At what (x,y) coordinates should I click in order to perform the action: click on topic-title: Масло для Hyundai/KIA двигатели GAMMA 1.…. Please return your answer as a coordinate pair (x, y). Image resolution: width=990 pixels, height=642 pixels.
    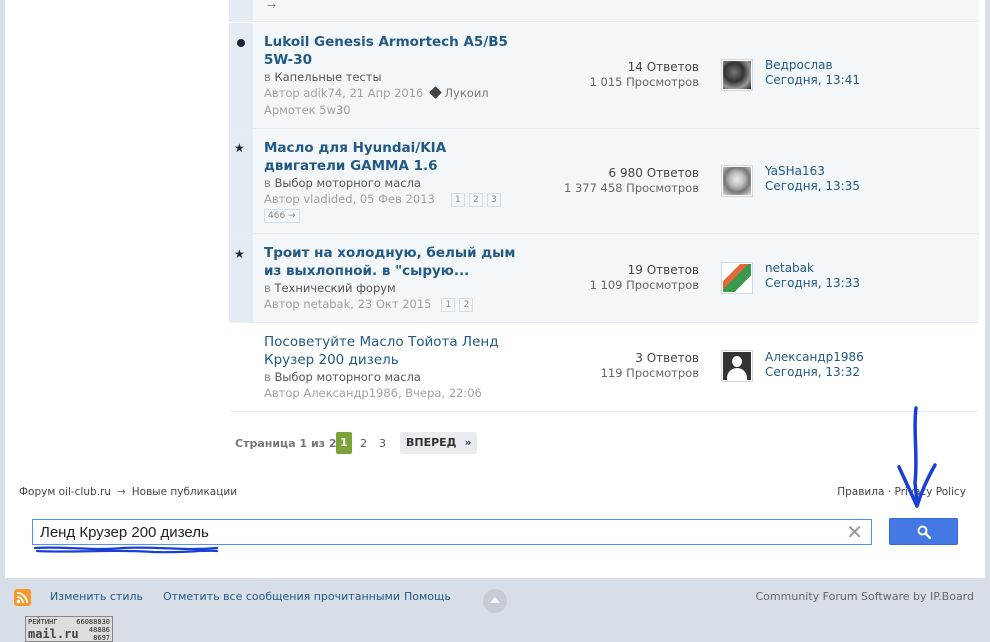
    Looking at the image, I should click on (394, 157).